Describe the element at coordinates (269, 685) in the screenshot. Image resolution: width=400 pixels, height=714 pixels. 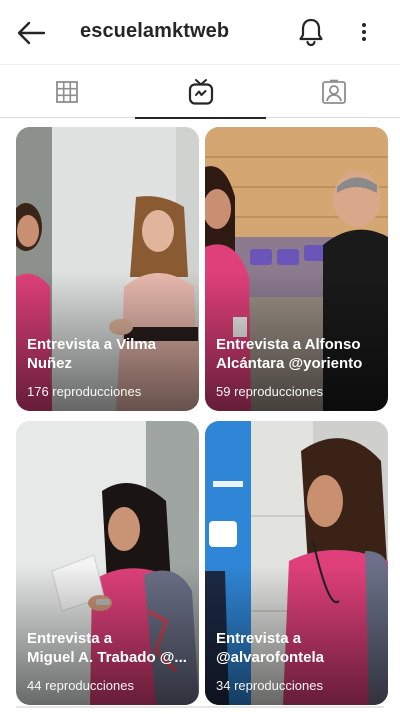
I see `view-count: 34 reproducciones` at that location.